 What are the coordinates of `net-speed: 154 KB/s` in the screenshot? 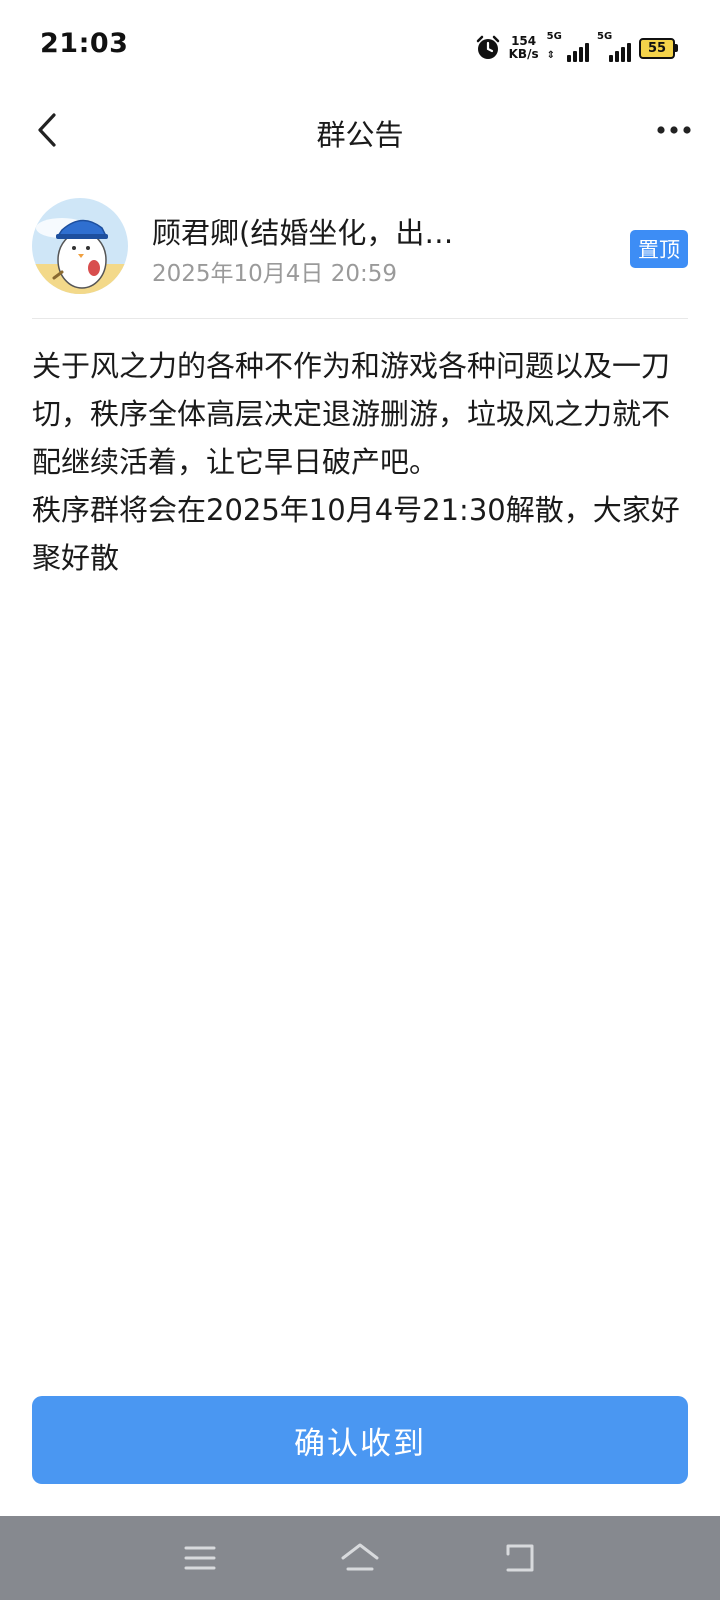 It's located at (524, 48).